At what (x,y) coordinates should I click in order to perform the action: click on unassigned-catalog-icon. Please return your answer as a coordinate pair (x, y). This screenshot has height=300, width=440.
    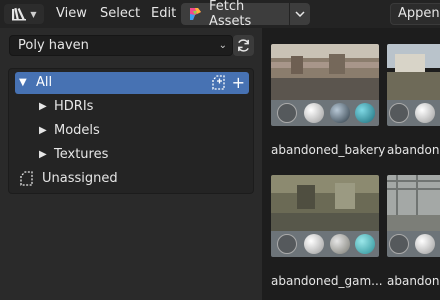
    Looking at the image, I should click on (26, 178).